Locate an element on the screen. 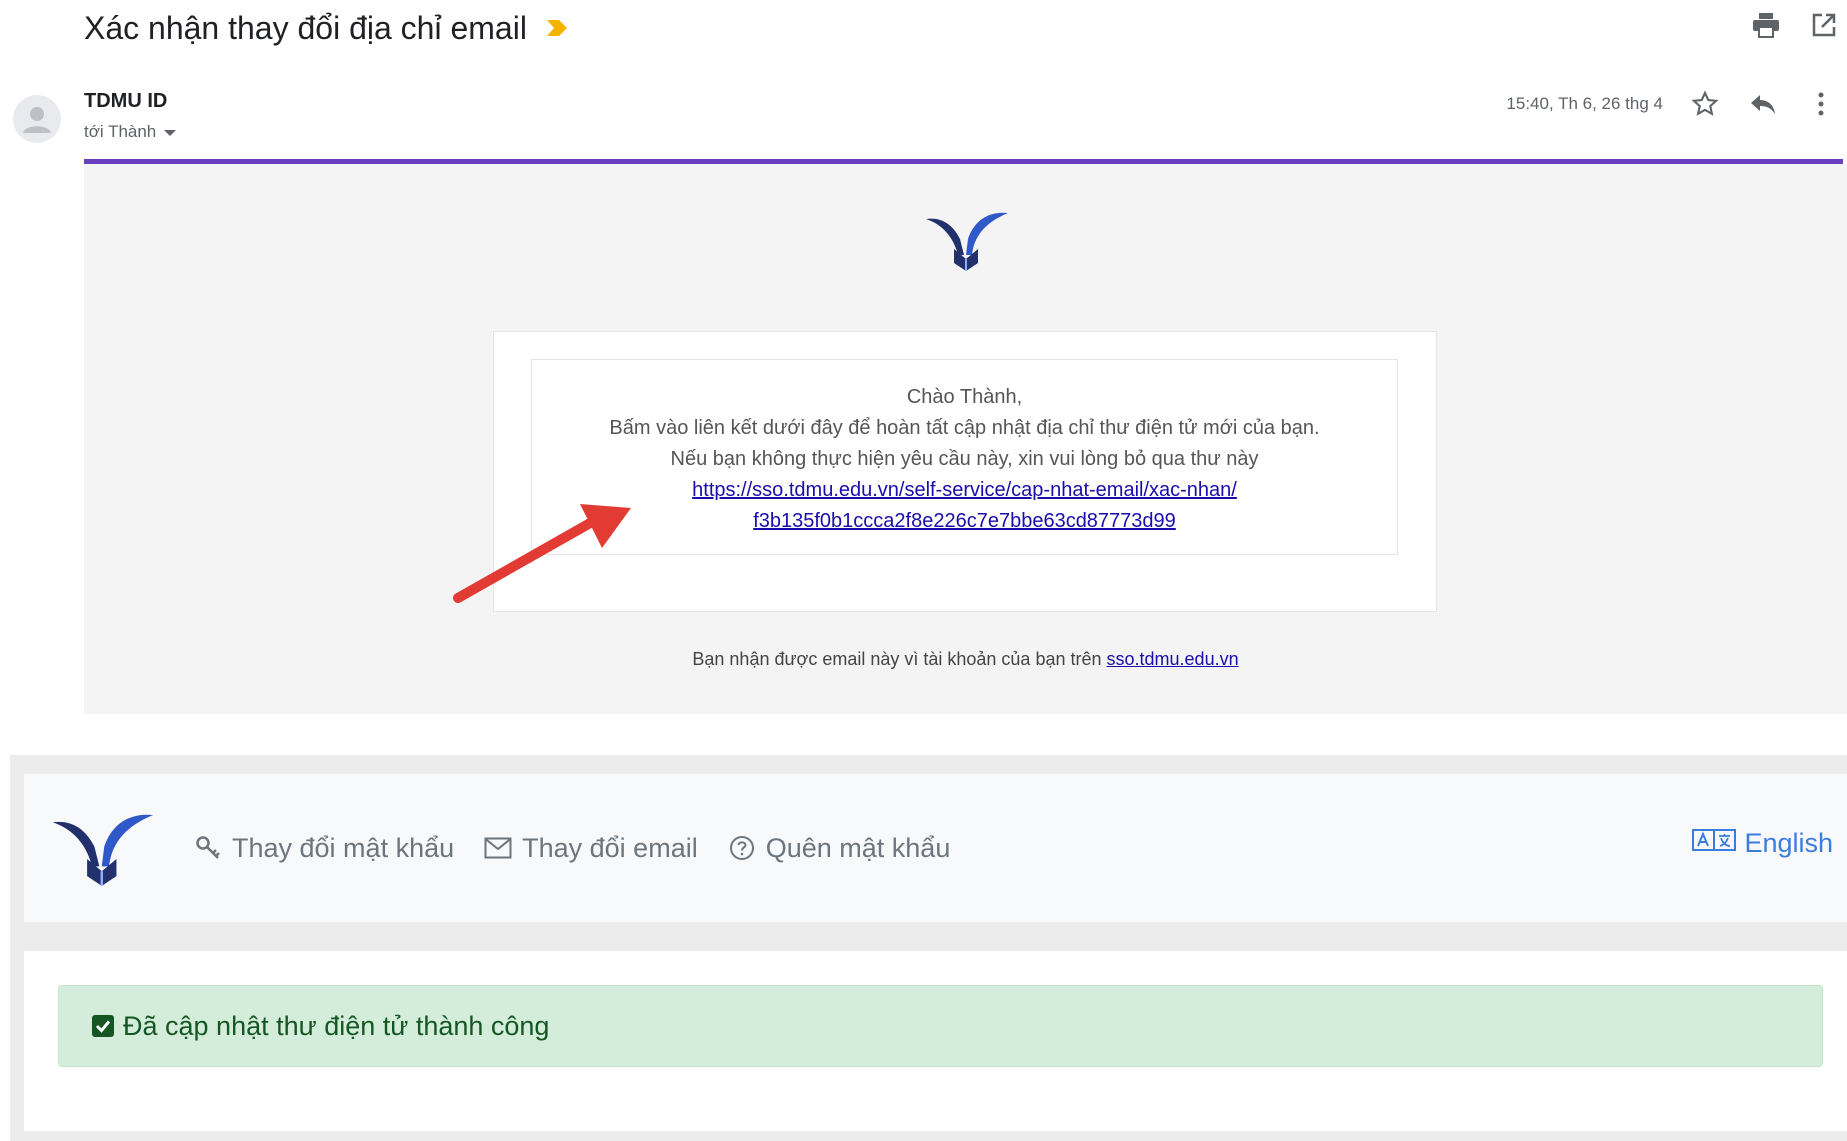 The image size is (1847, 1141). envelope-icon is located at coordinates (498, 848).